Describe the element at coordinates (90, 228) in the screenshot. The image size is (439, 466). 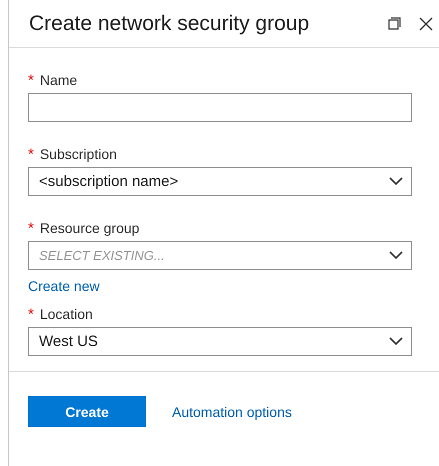
I see `field-label: Resource group` at that location.